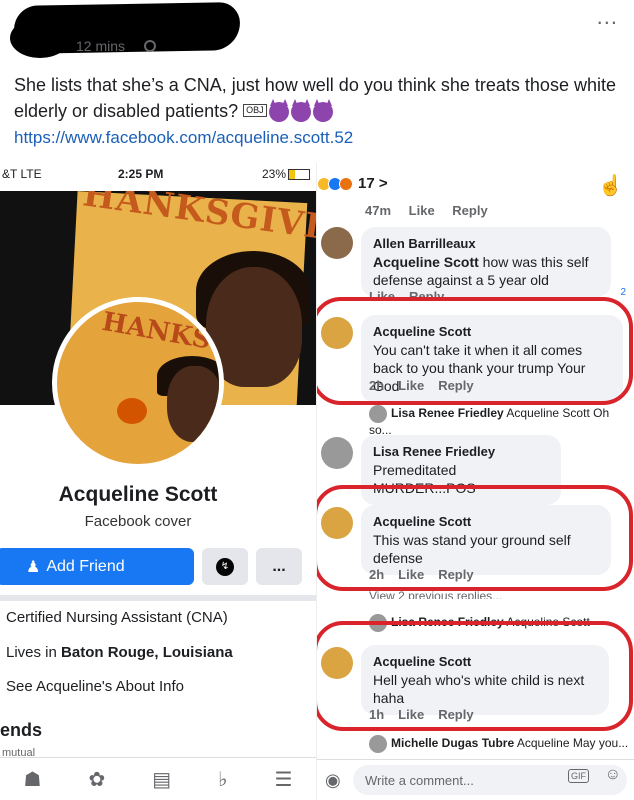 This screenshot has height=800, width=634. What do you see at coordinates (158, 598) in the screenshot?
I see `divider` at bounding box center [158, 598].